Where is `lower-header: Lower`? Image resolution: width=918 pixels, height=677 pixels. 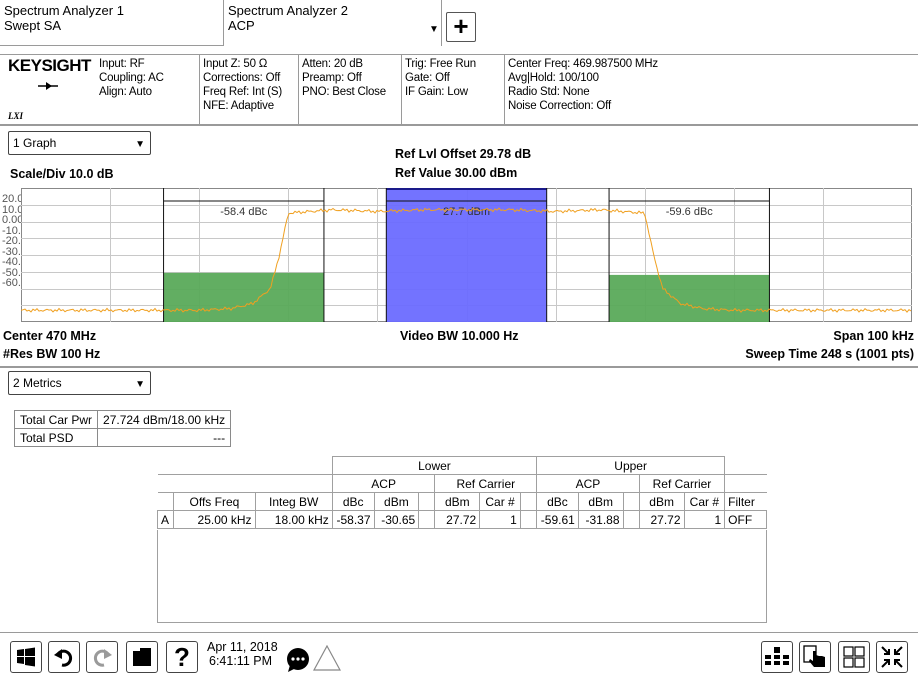 lower-header: Lower is located at coordinates (434, 465).